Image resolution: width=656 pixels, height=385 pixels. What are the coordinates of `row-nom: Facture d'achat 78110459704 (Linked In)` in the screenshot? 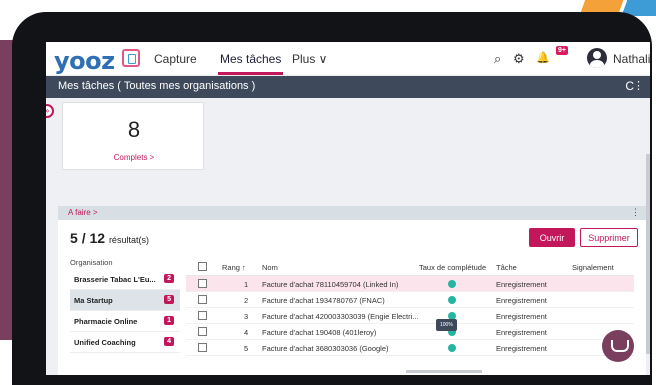 It's located at (330, 284).